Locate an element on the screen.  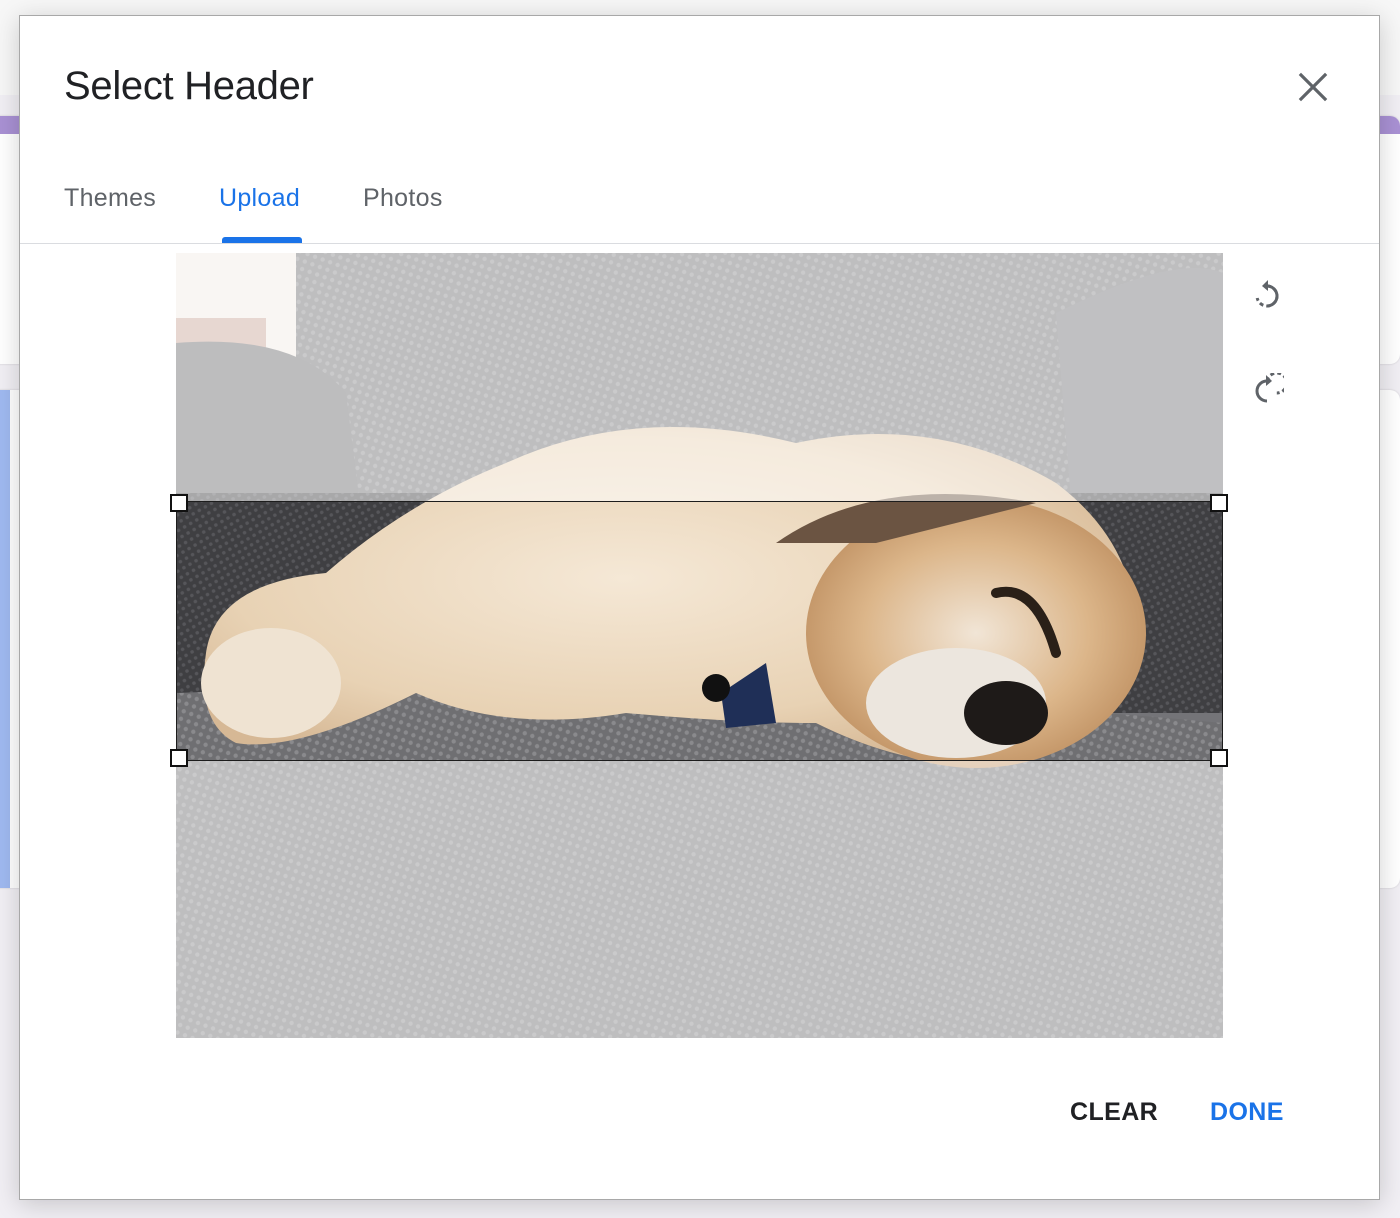
tab-themes: Themes is located at coordinates (110, 198).